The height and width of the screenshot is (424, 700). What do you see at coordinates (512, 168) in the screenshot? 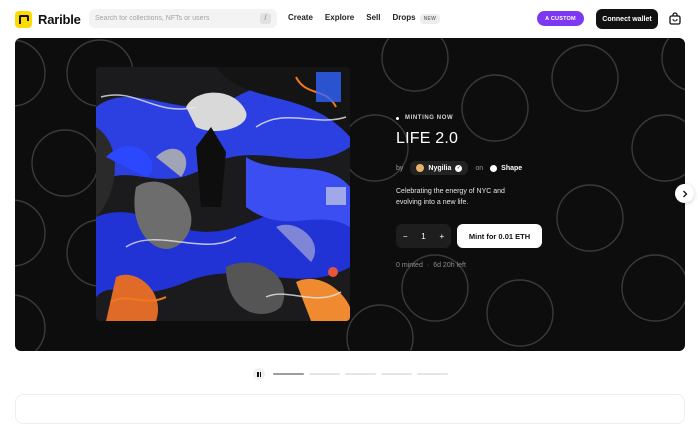
I see `chain-name: Shape` at bounding box center [512, 168].